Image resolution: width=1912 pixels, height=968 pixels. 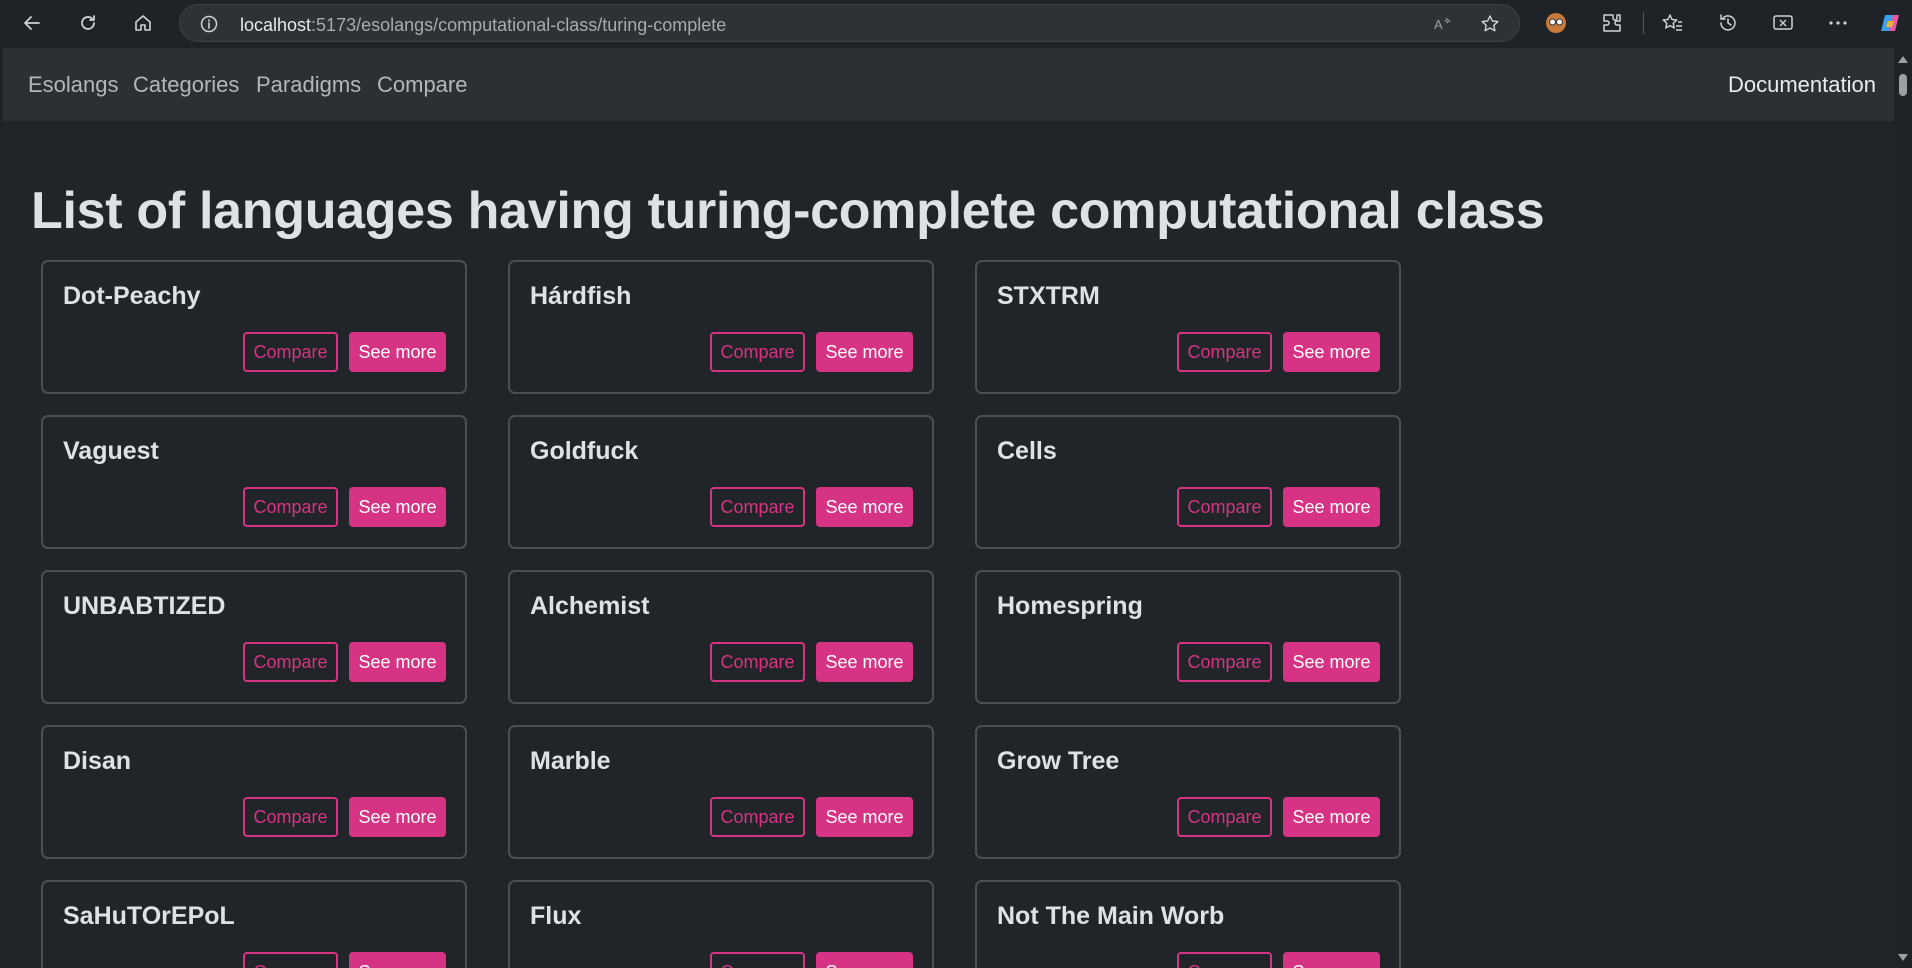 What do you see at coordinates (254, 637) in the screenshot?
I see `language-card: UNBABTIZED Compare See more` at bounding box center [254, 637].